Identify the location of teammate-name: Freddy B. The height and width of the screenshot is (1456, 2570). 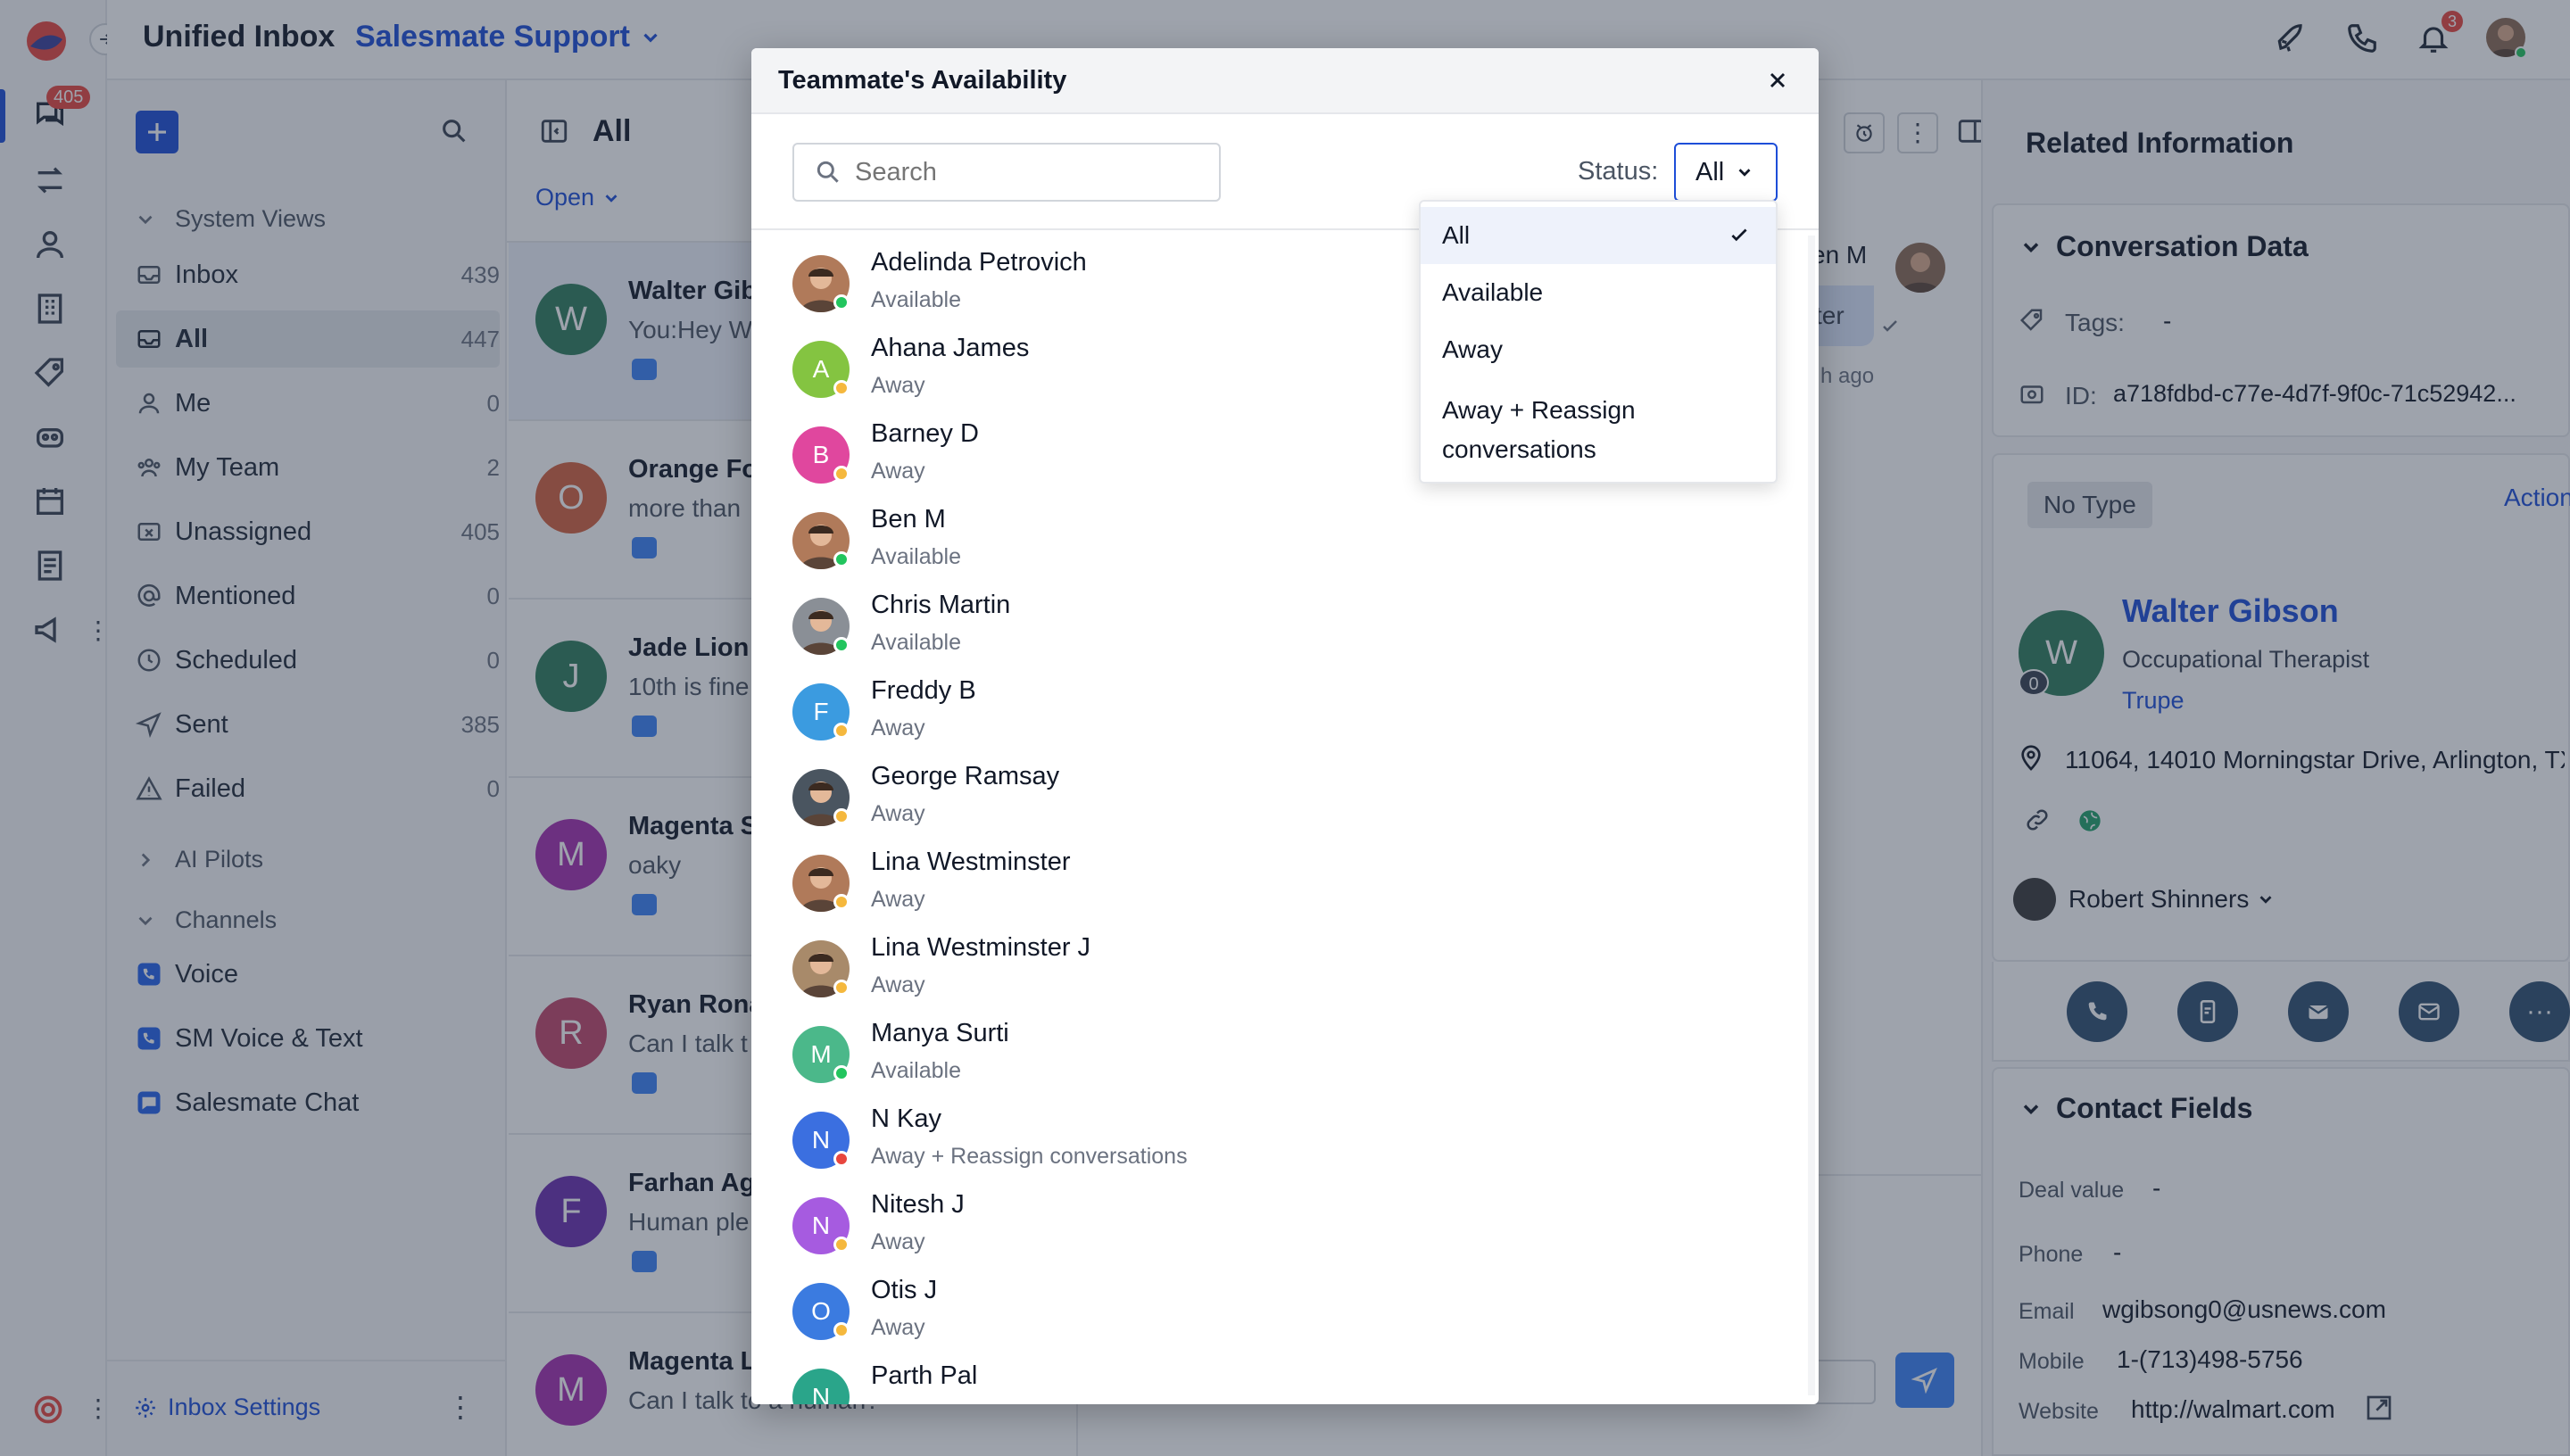
(923, 691).